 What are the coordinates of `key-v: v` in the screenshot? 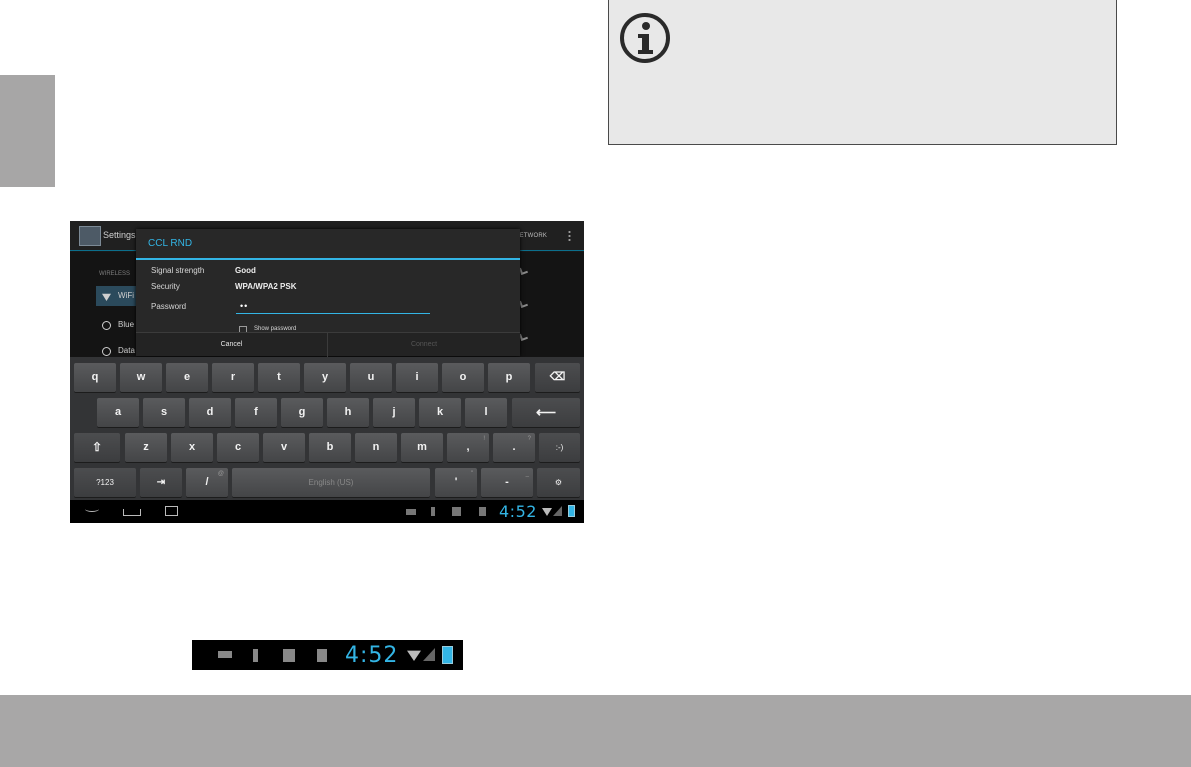 It's located at (284, 447).